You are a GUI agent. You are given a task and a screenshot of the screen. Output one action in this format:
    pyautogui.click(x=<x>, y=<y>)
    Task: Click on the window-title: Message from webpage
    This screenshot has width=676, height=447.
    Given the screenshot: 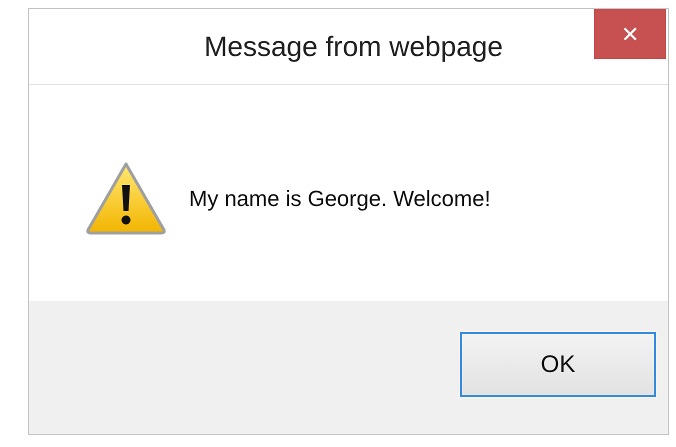 What is the action you would take?
    pyautogui.click(x=353, y=47)
    